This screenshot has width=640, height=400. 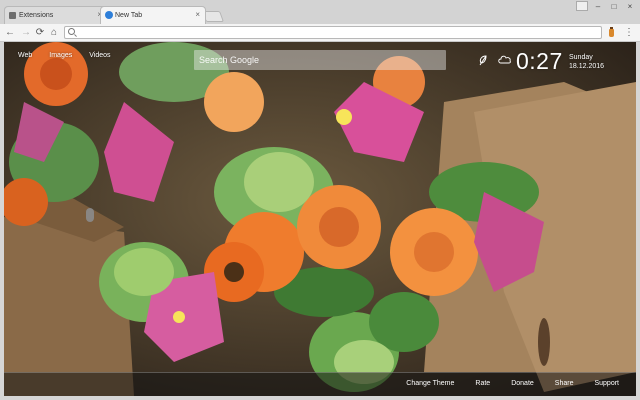 What do you see at coordinates (482, 383) in the screenshot?
I see `rate-link: Rate` at bounding box center [482, 383].